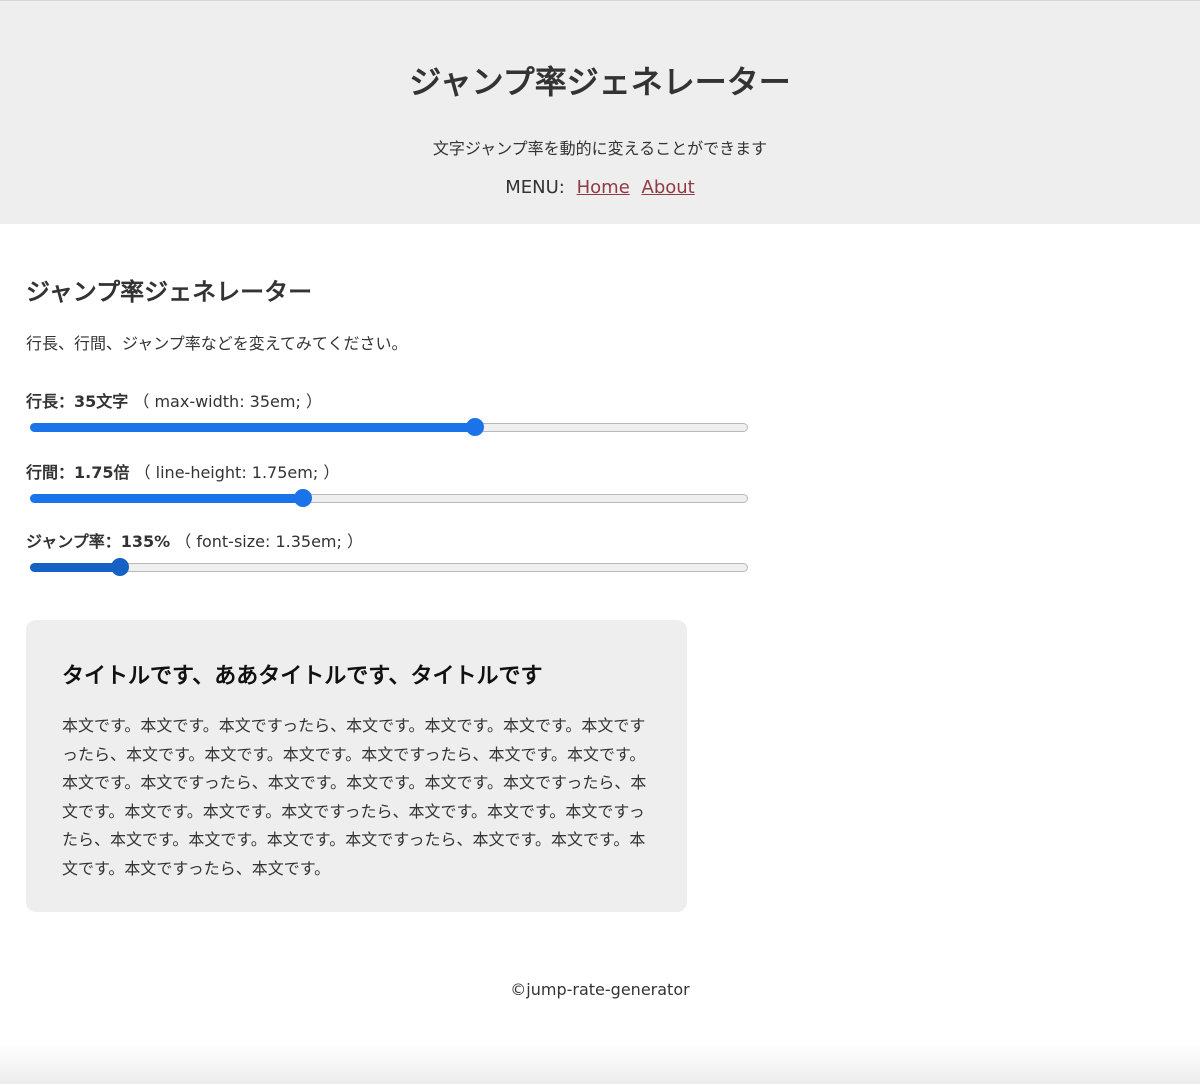  I want to click on site-subtitle: 文字ジャンプ率を動的に変えることができます, so click(600, 148).